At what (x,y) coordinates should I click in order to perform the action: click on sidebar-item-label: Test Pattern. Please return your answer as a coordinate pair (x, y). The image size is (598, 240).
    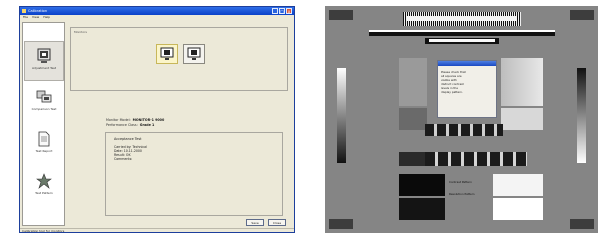
    Looking at the image, I should click on (44, 193).